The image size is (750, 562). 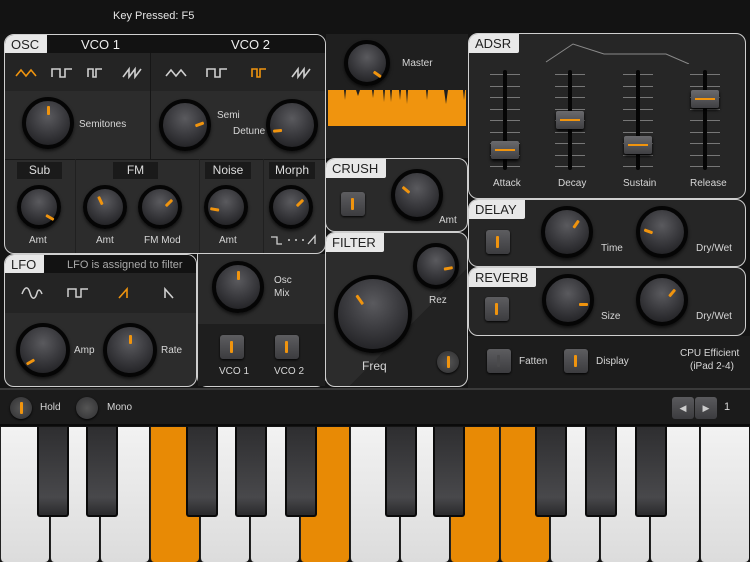 I want to click on filter-freq-knob, so click(x=373, y=314).